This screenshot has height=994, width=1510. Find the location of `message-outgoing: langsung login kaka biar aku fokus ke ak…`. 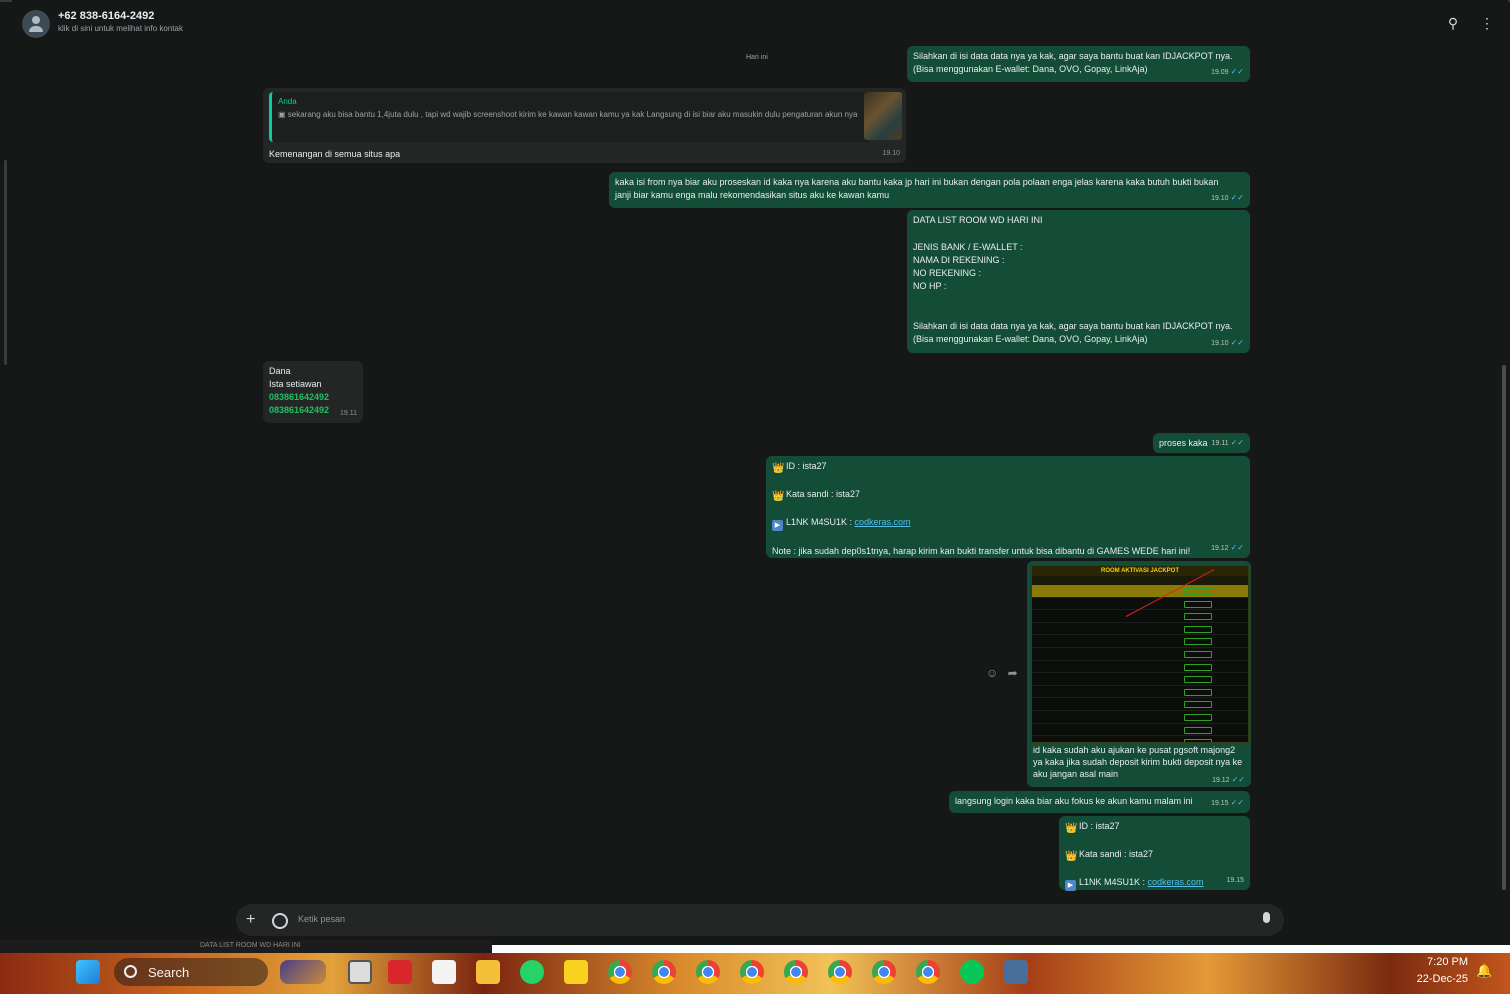

message-outgoing: langsung login kaka biar aku fokus ke ak… is located at coordinates (1099, 802).